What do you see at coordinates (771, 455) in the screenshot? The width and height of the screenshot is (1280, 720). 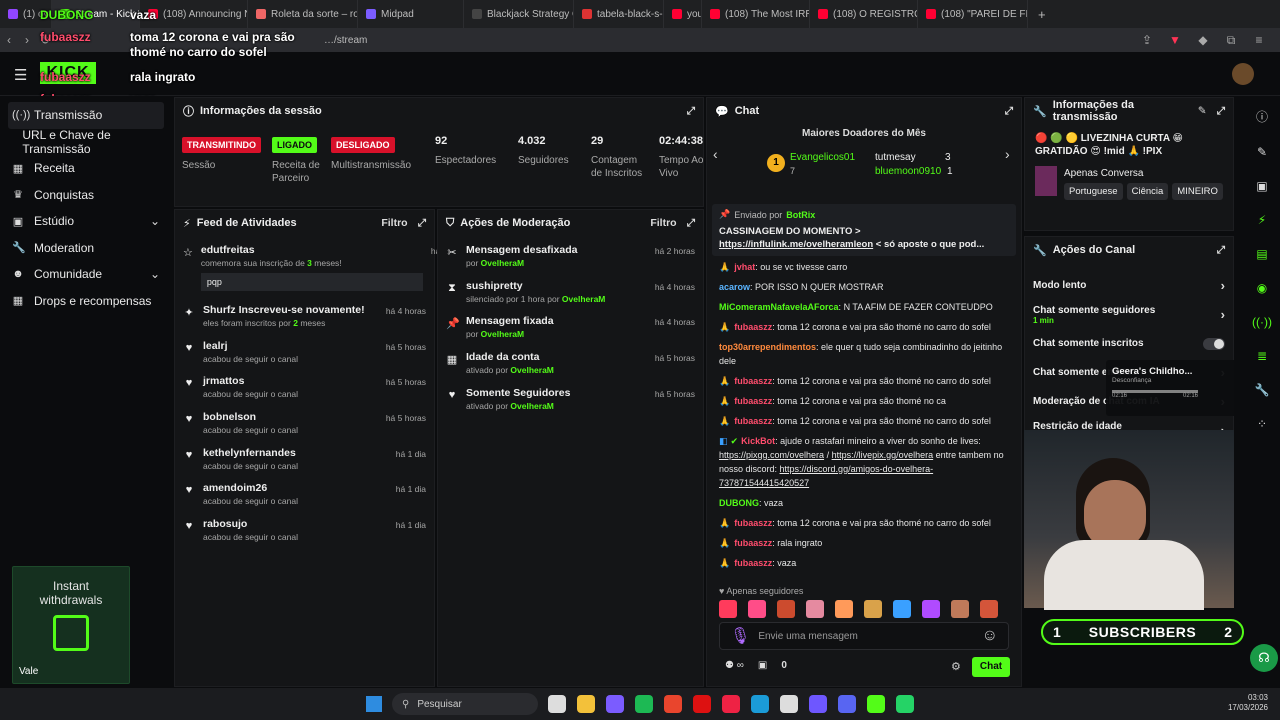 I see `bot-link: https://pixgg.com/ovelhera` at bounding box center [771, 455].